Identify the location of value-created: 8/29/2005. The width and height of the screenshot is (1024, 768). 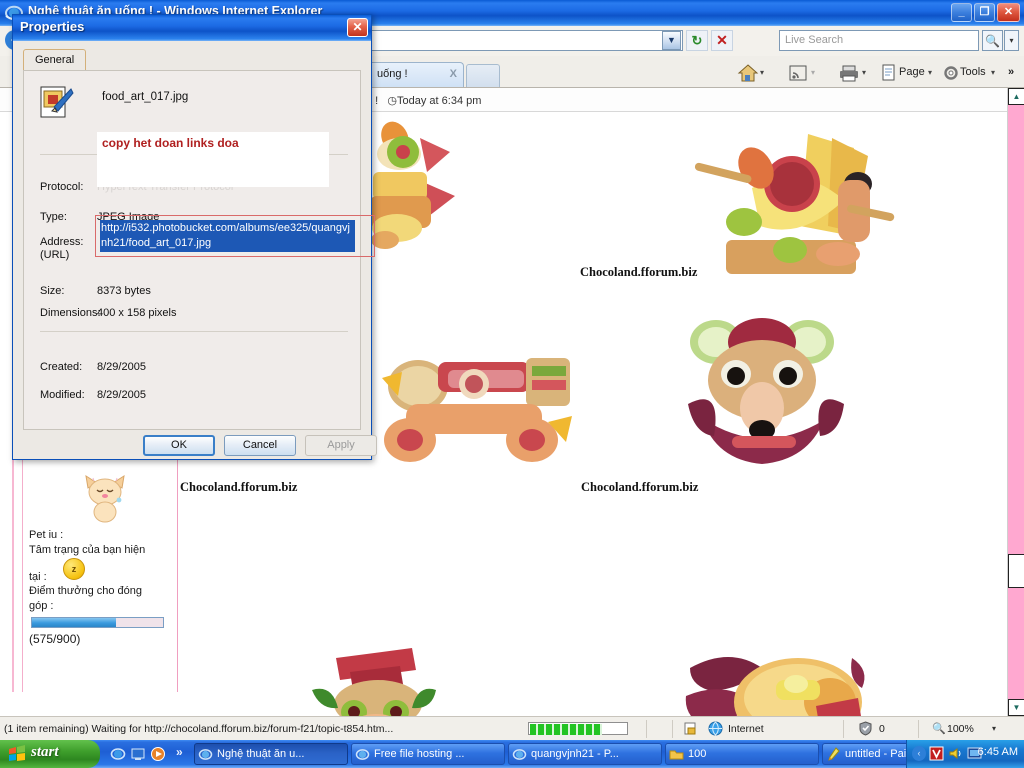
(121, 367).